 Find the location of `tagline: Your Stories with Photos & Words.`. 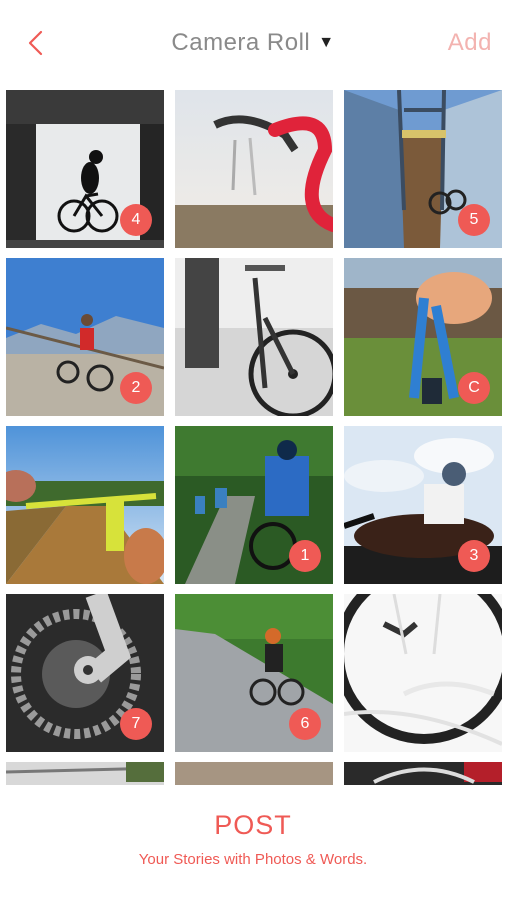

tagline: Your Stories with Photos & Words. is located at coordinates (253, 859).